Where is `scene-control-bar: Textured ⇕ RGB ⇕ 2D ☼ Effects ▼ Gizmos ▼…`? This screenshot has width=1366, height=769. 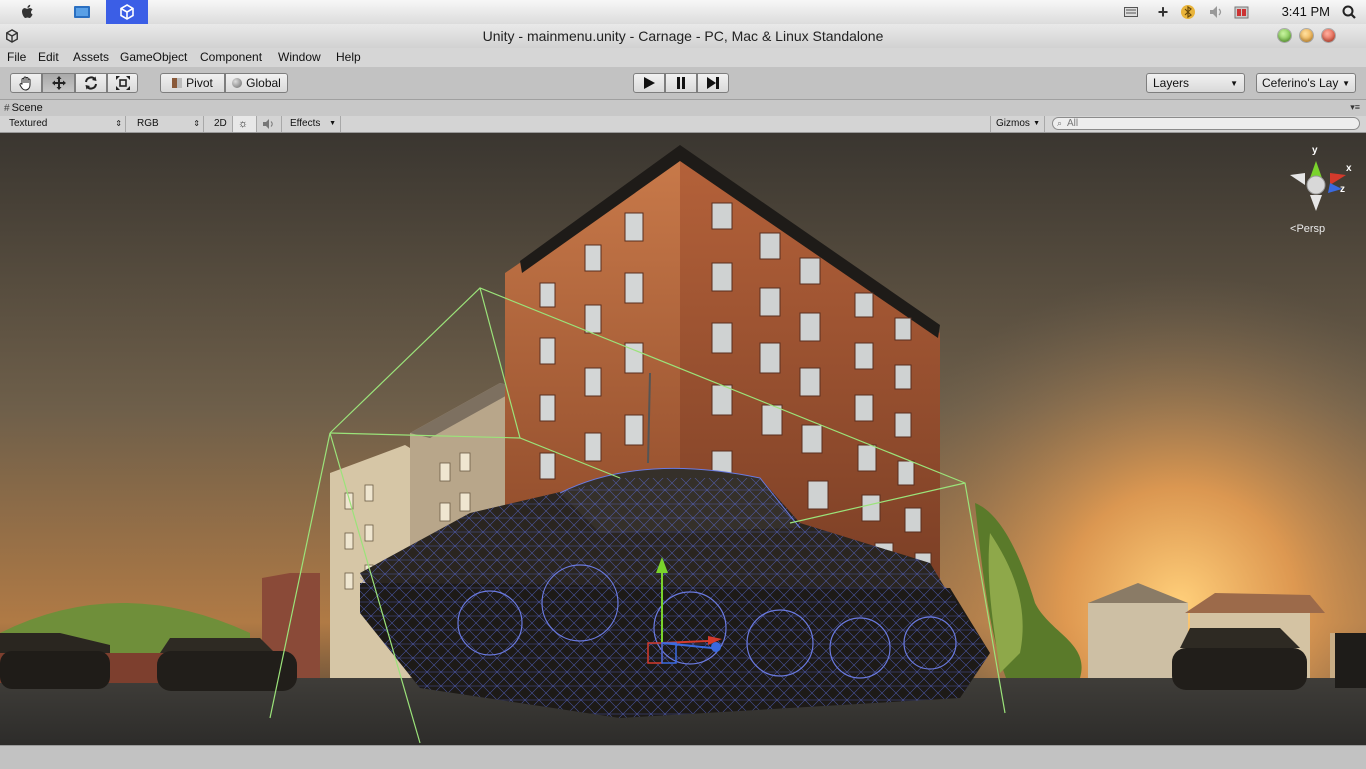 scene-control-bar: Textured ⇕ RGB ⇕ 2D ☼ Effects ▼ Gizmos ▼… is located at coordinates (683, 124).